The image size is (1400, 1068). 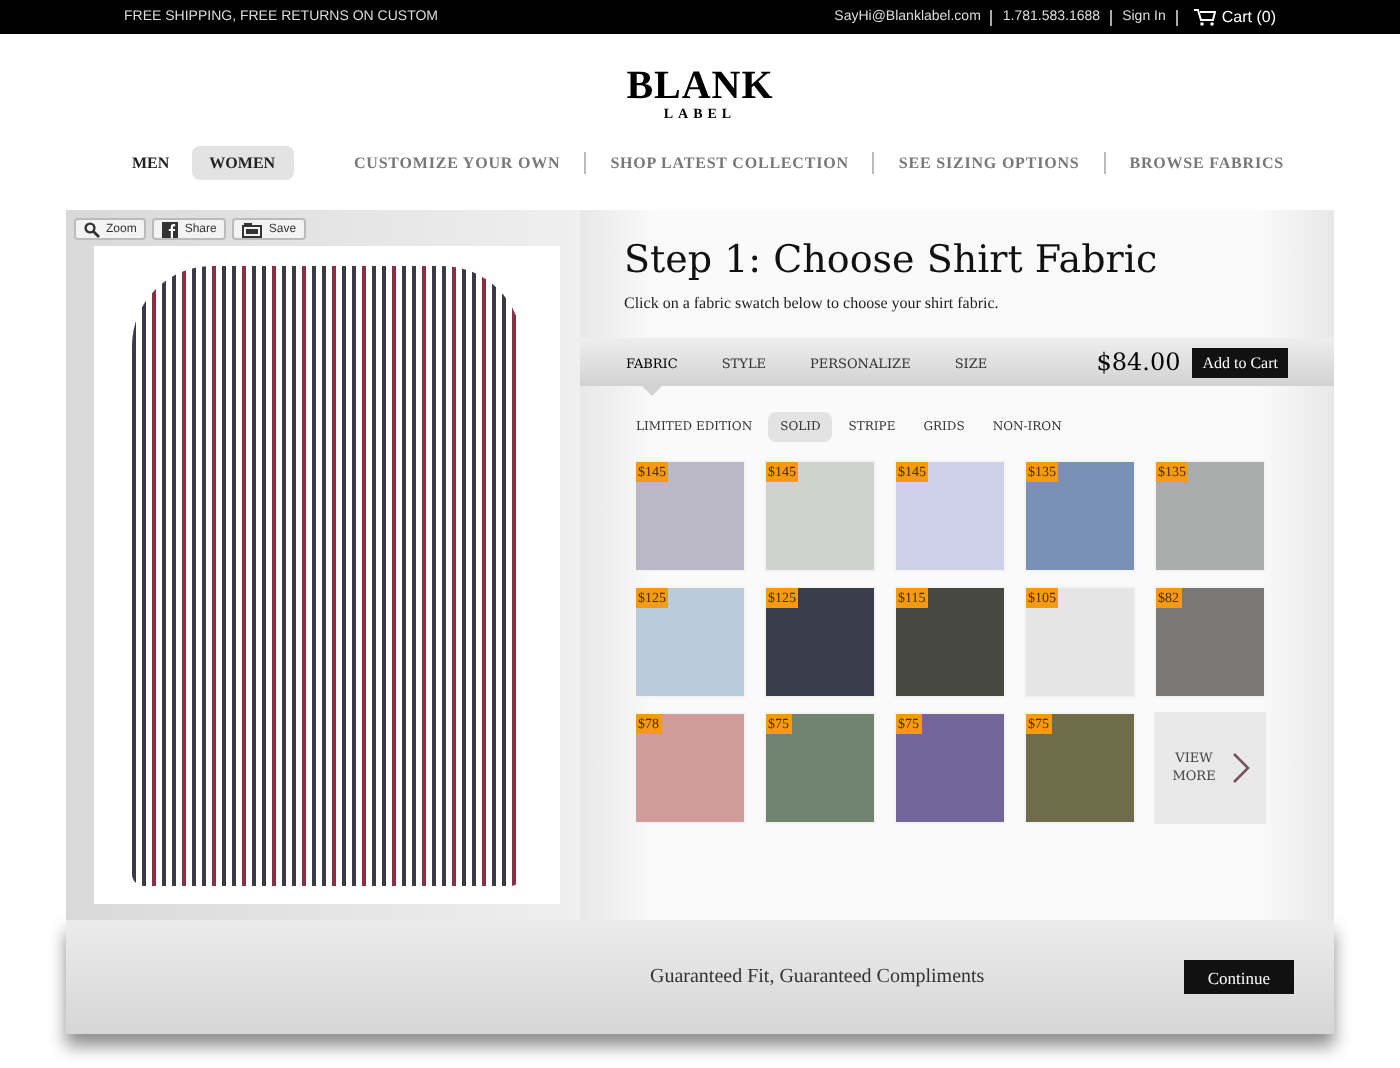 What do you see at coordinates (242, 162) in the screenshot?
I see `gender-tab: WOMEN` at bounding box center [242, 162].